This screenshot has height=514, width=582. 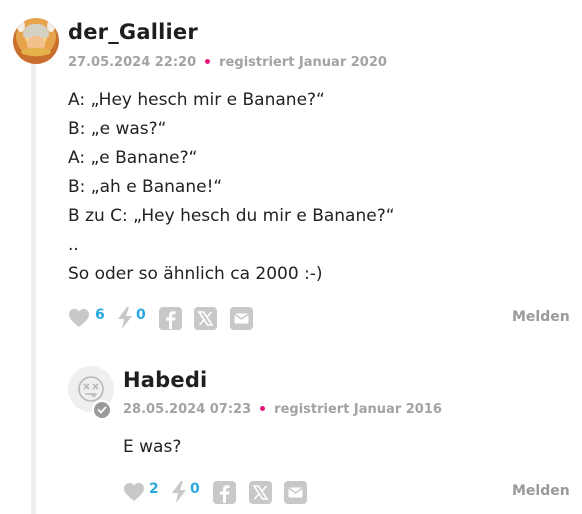 What do you see at coordinates (91, 389) in the screenshot?
I see `dizzy-face-icon` at bounding box center [91, 389].